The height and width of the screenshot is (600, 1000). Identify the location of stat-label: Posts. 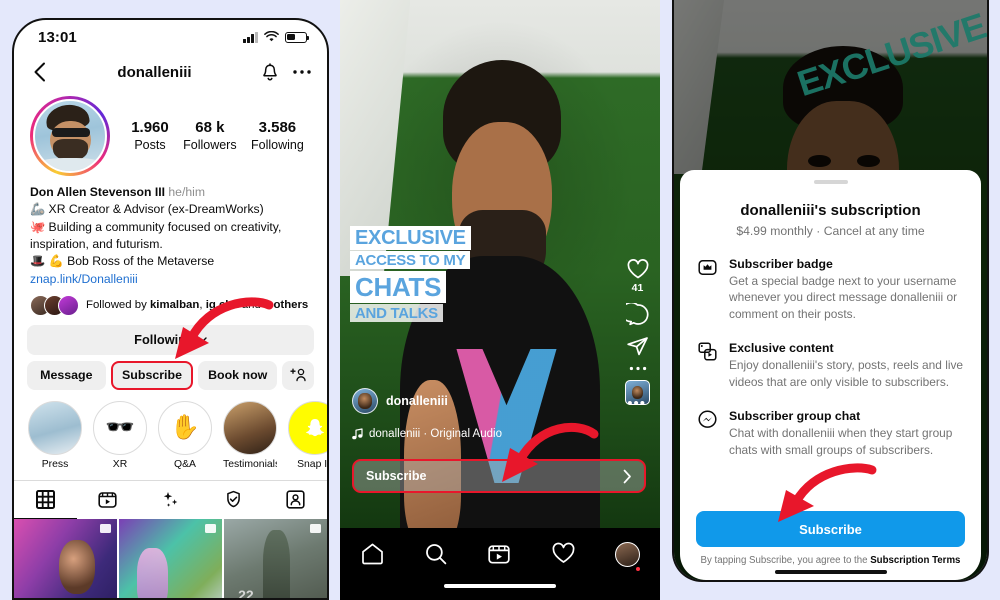
(150, 144).